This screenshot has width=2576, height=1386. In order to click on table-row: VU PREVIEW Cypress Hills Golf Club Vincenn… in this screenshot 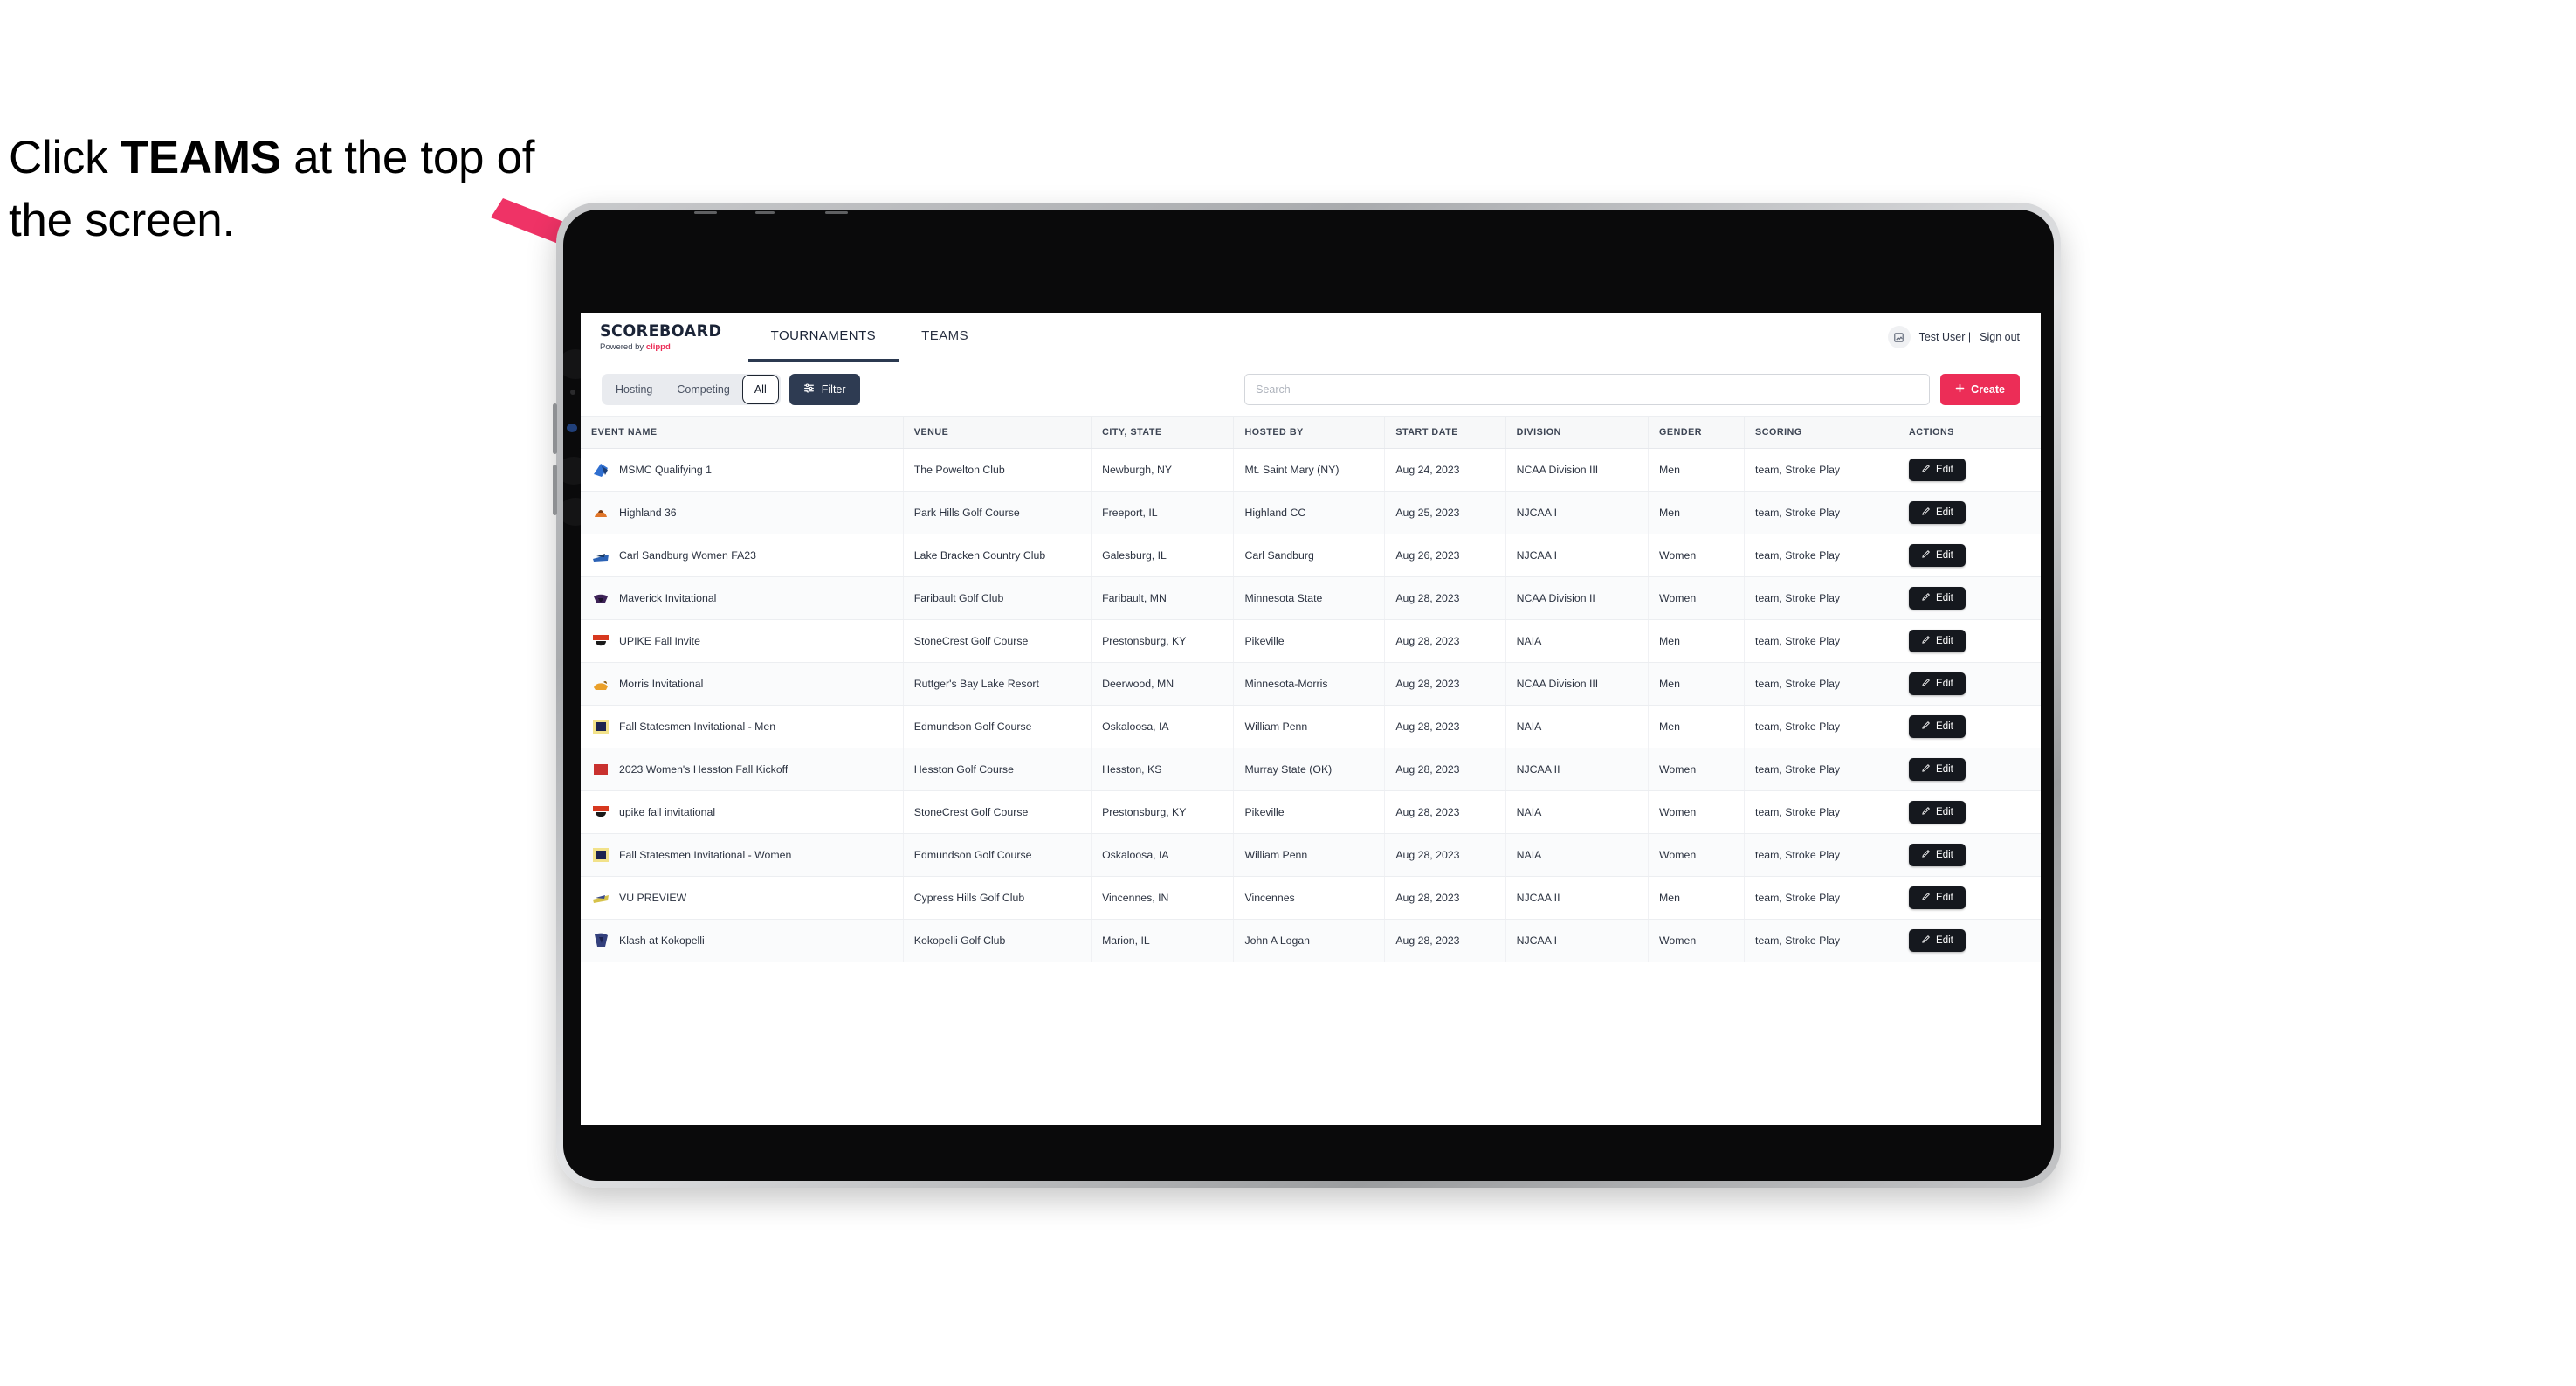, I will do `click(1311, 898)`.